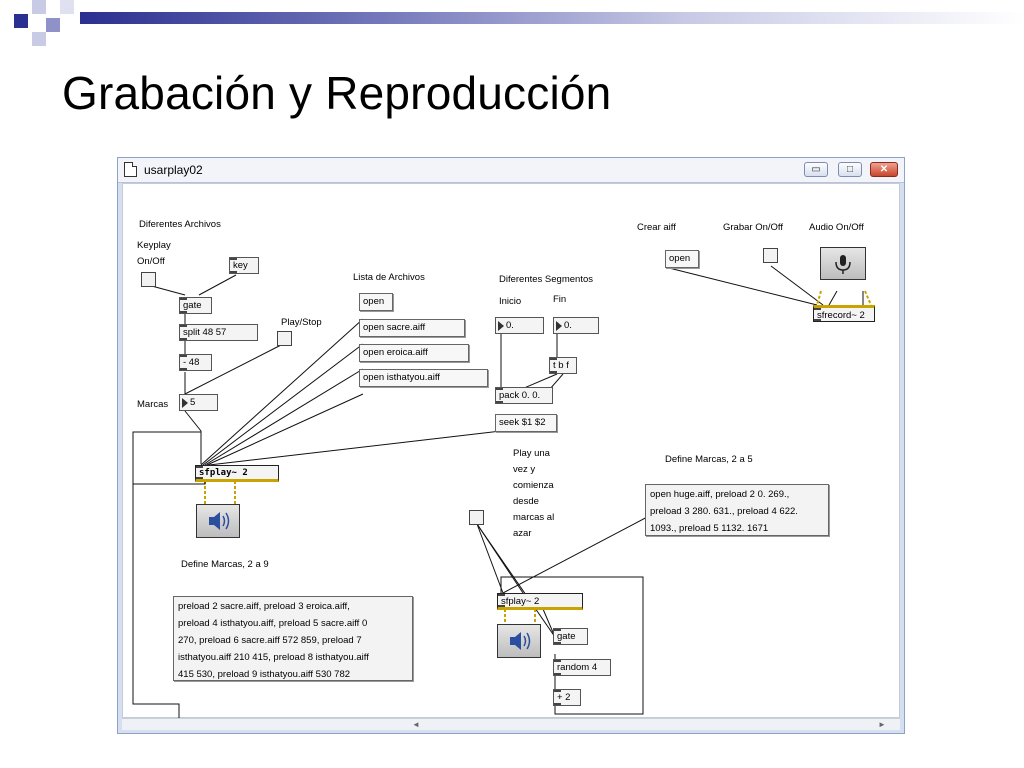 This screenshot has height=768, width=1024. What do you see at coordinates (423, 378) in the screenshot?
I see `open-isthatyou-message: open isthatyou.aiff` at bounding box center [423, 378].